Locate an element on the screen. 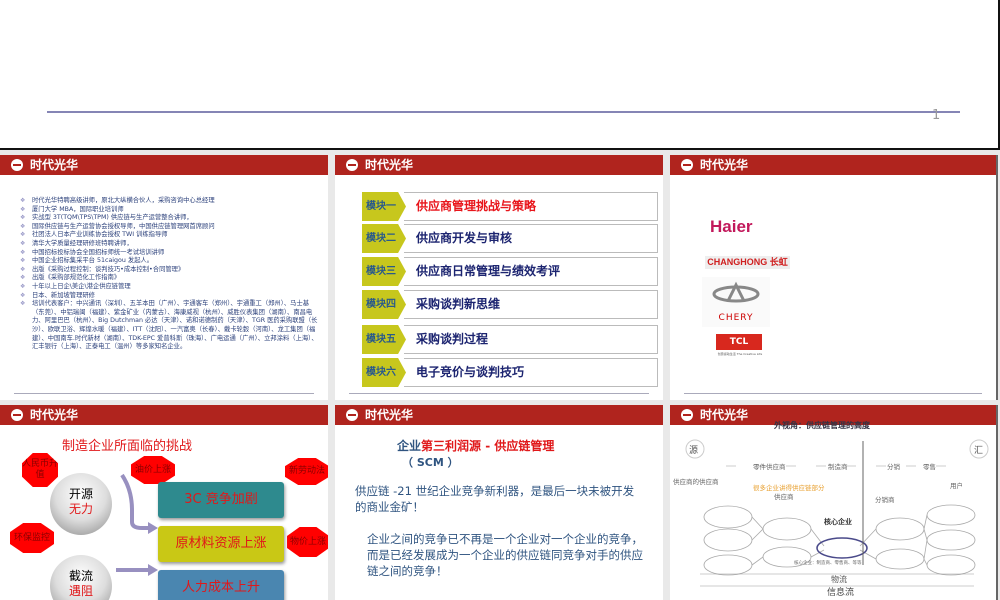 This screenshot has height=600, width=1000. core-enterprise-label: 核心企业 is located at coordinates (838, 522).